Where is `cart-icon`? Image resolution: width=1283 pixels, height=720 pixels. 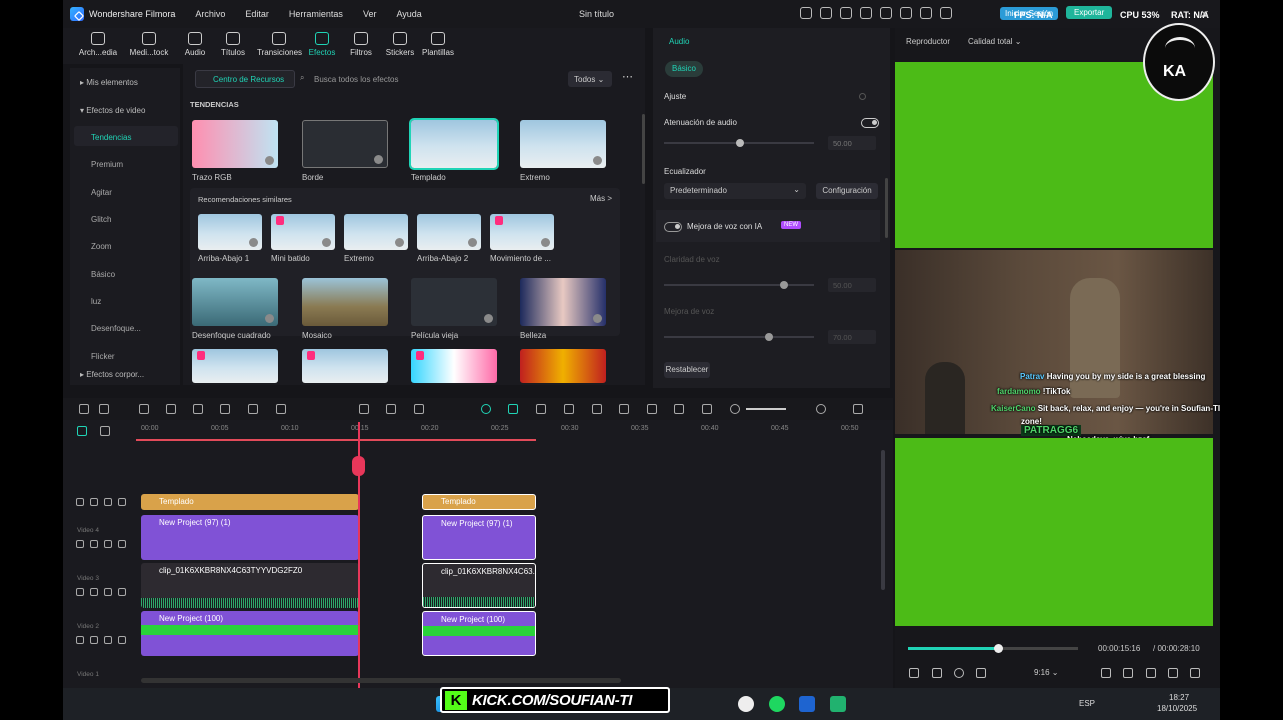
cart-icon is located at coordinates (946, 13).